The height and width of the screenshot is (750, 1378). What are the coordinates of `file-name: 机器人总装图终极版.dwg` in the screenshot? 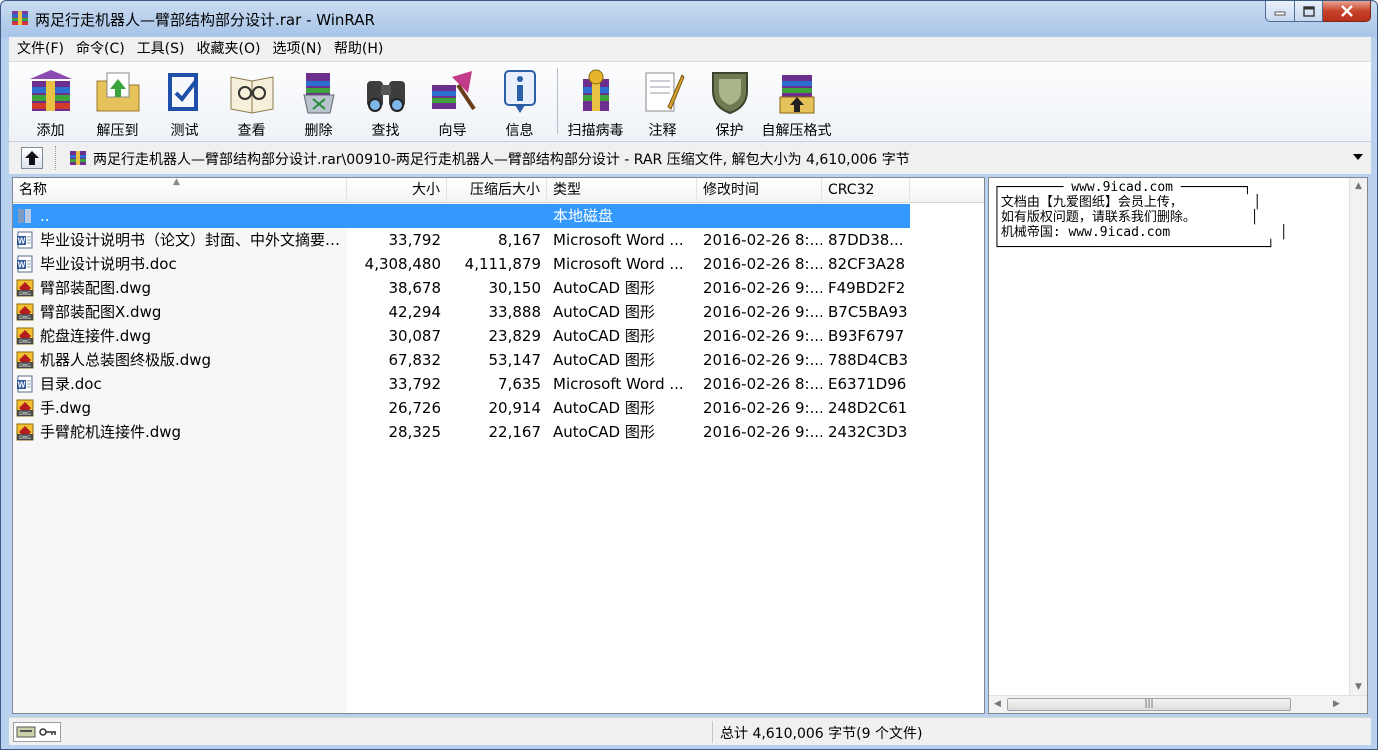 It's located at (126, 360).